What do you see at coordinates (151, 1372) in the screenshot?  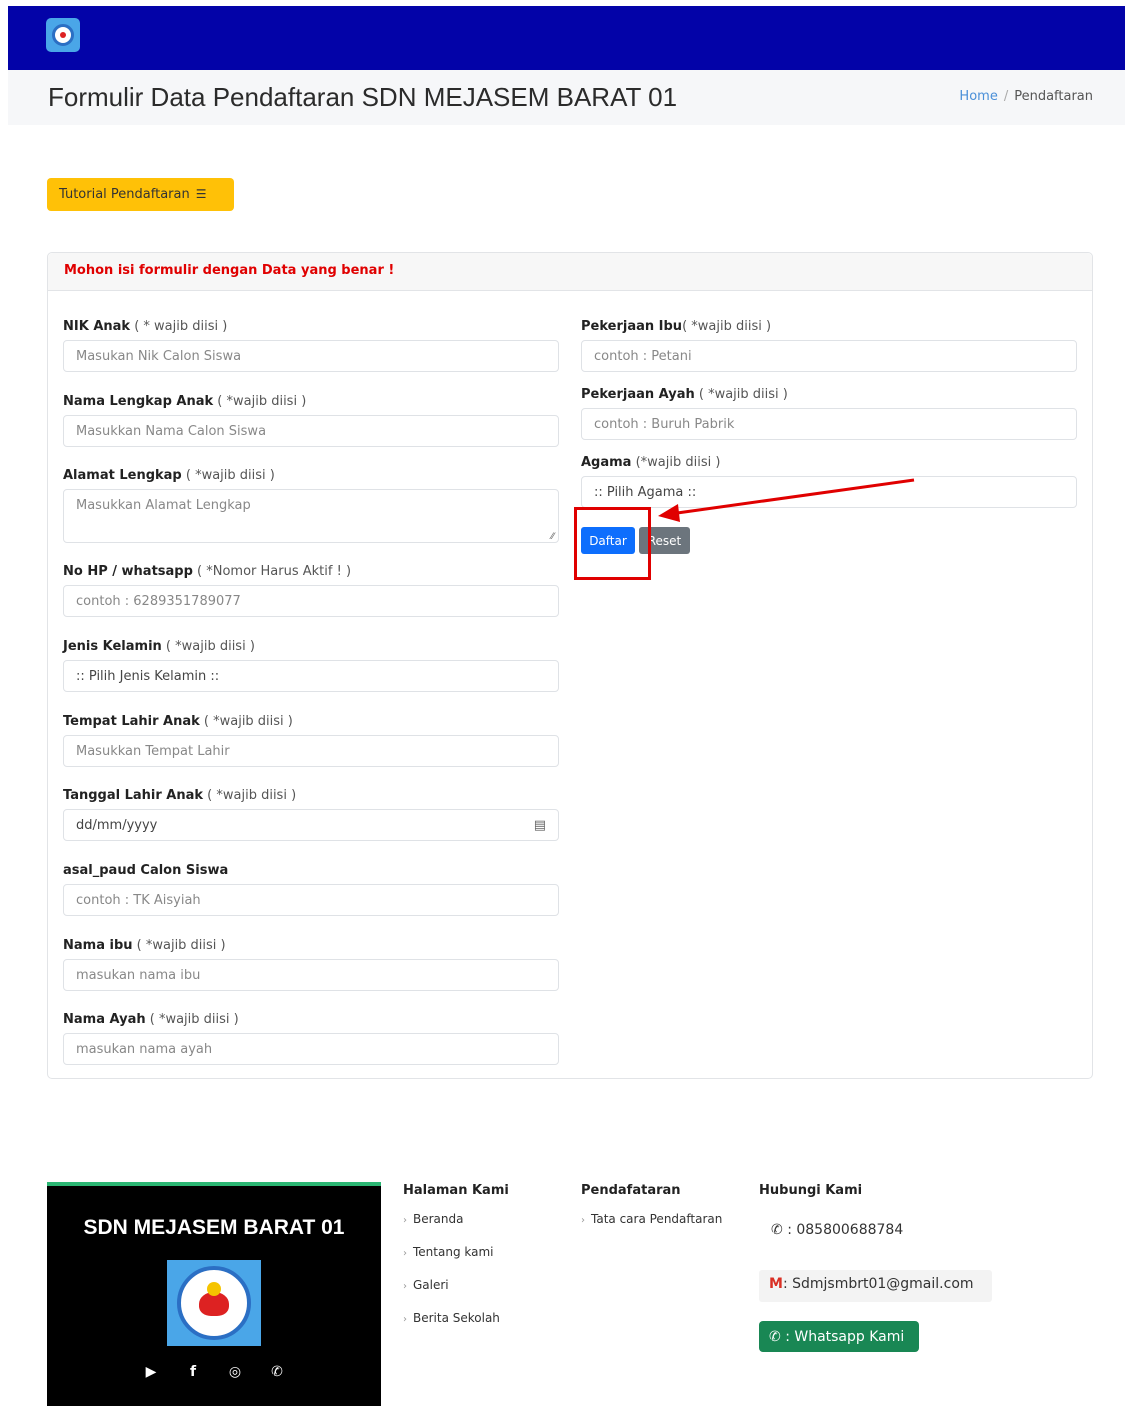 I see `youtube-icon: ▶` at bounding box center [151, 1372].